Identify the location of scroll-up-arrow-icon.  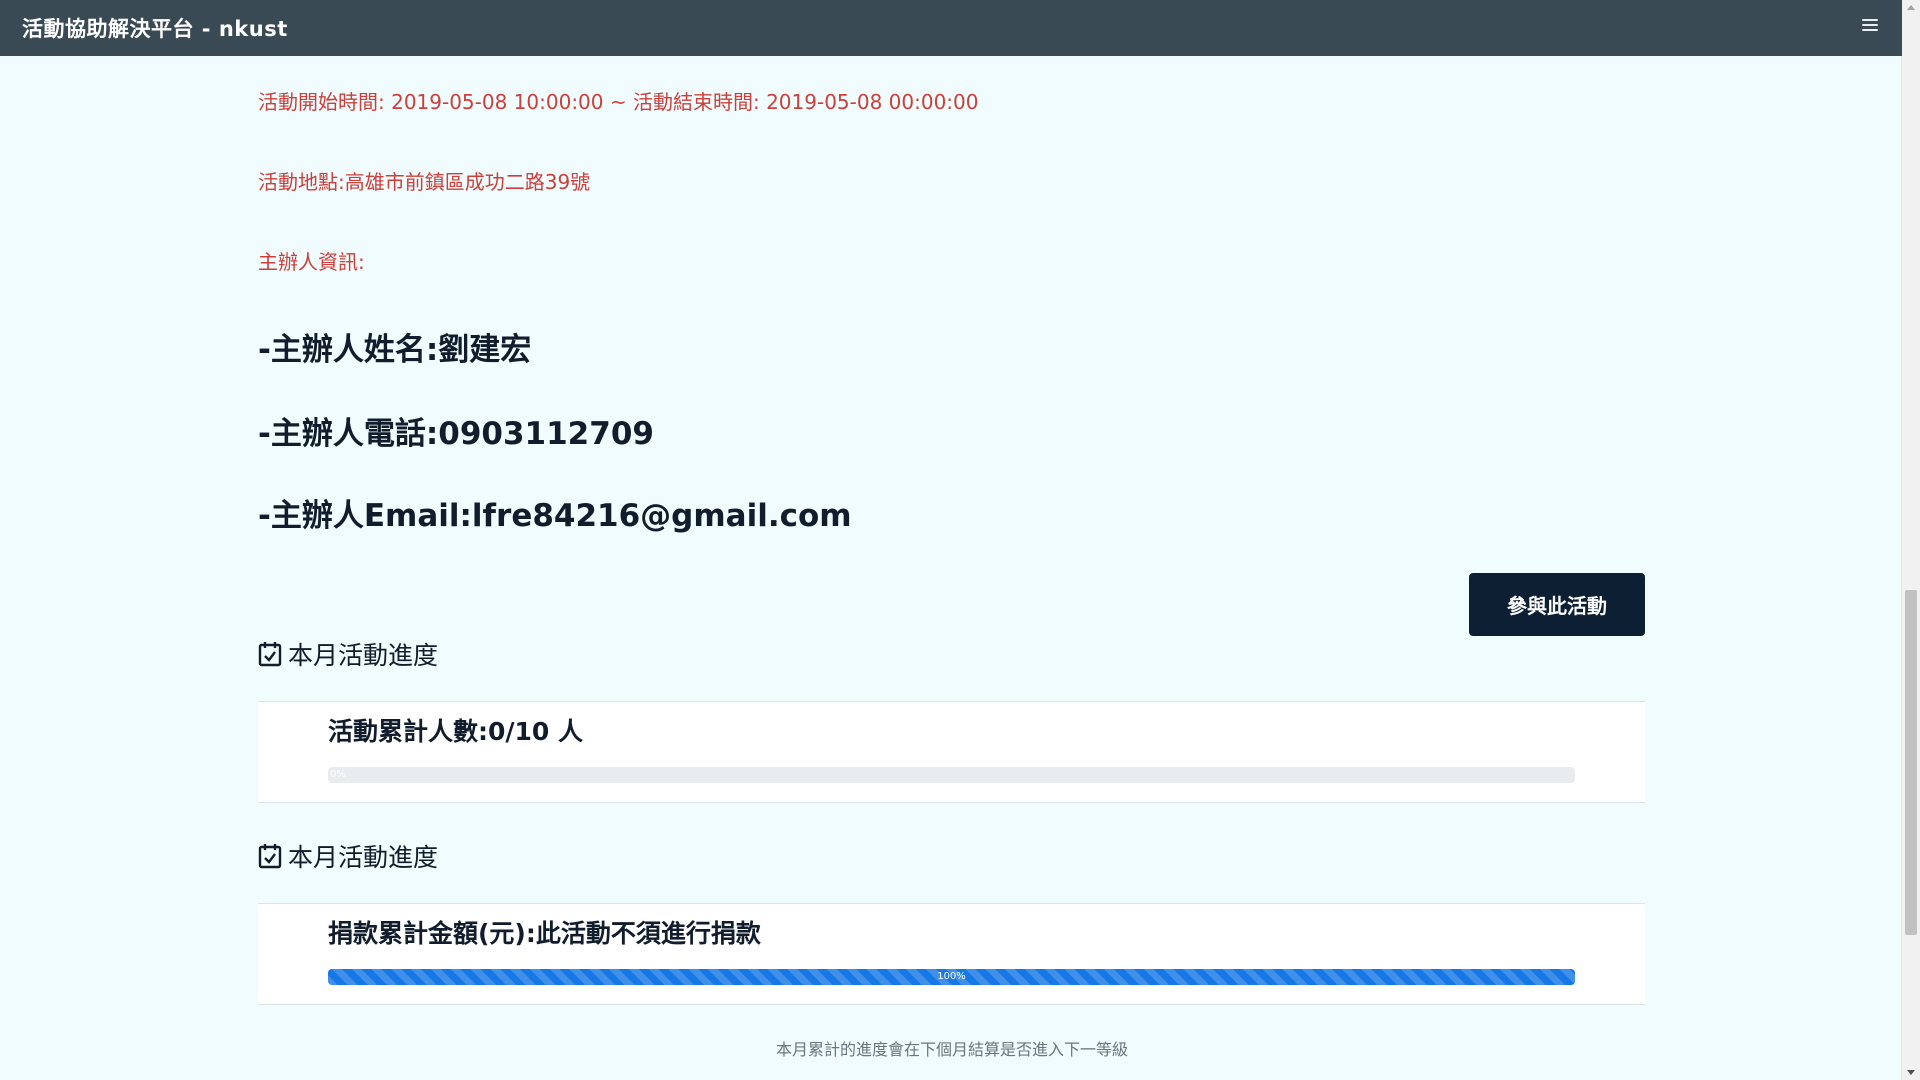
(1911, 7).